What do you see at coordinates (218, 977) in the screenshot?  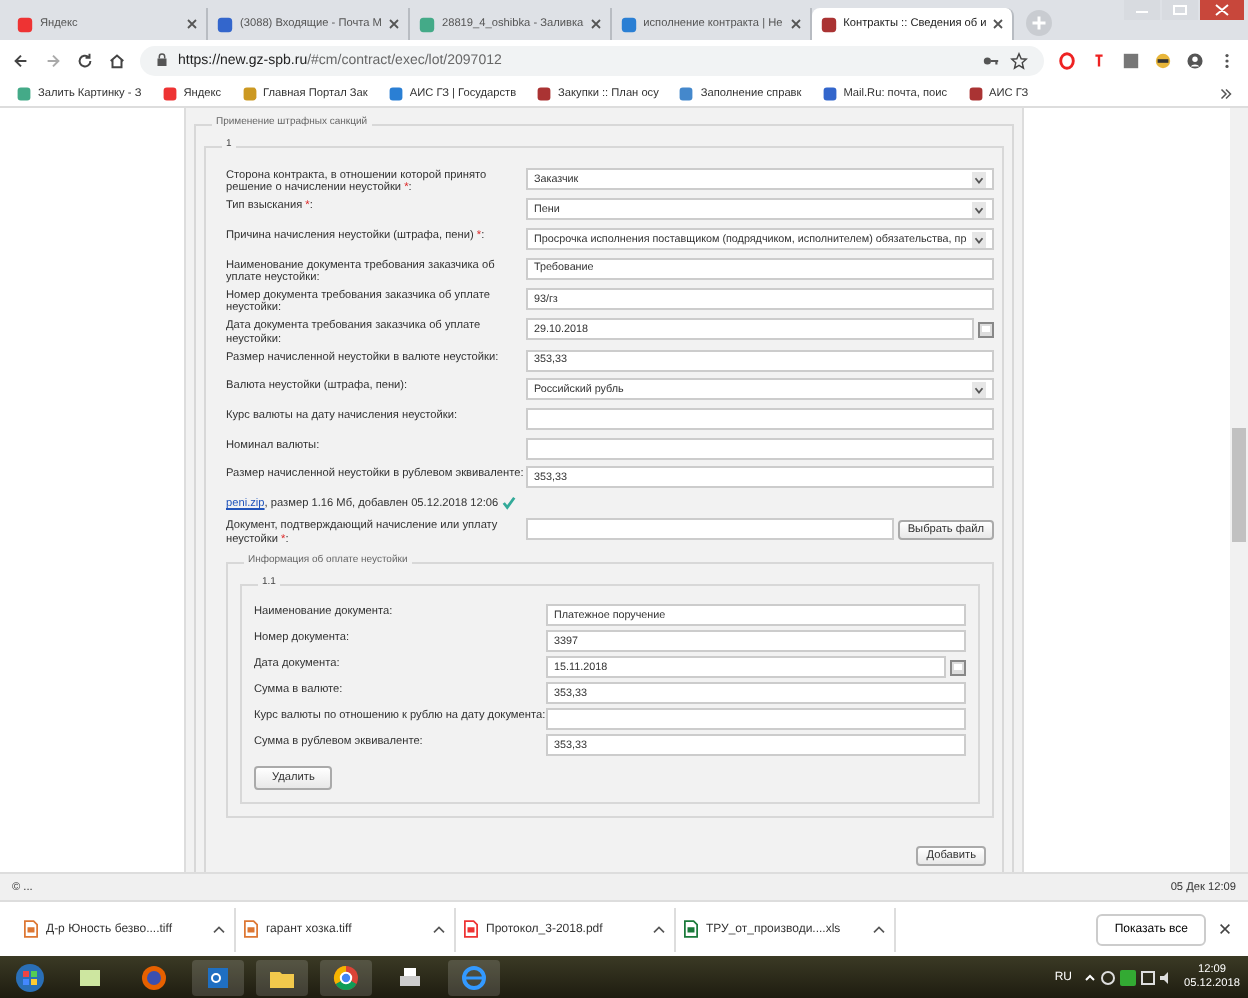 I see `outlook-icon` at bounding box center [218, 977].